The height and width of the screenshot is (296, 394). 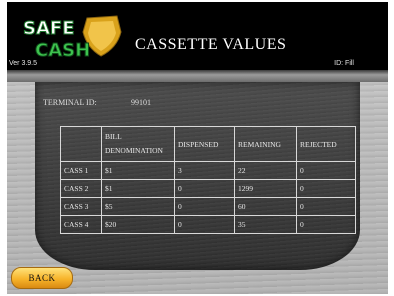 What do you see at coordinates (265, 206) in the screenshot?
I see `remaining-count: 60` at bounding box center [265, 206].